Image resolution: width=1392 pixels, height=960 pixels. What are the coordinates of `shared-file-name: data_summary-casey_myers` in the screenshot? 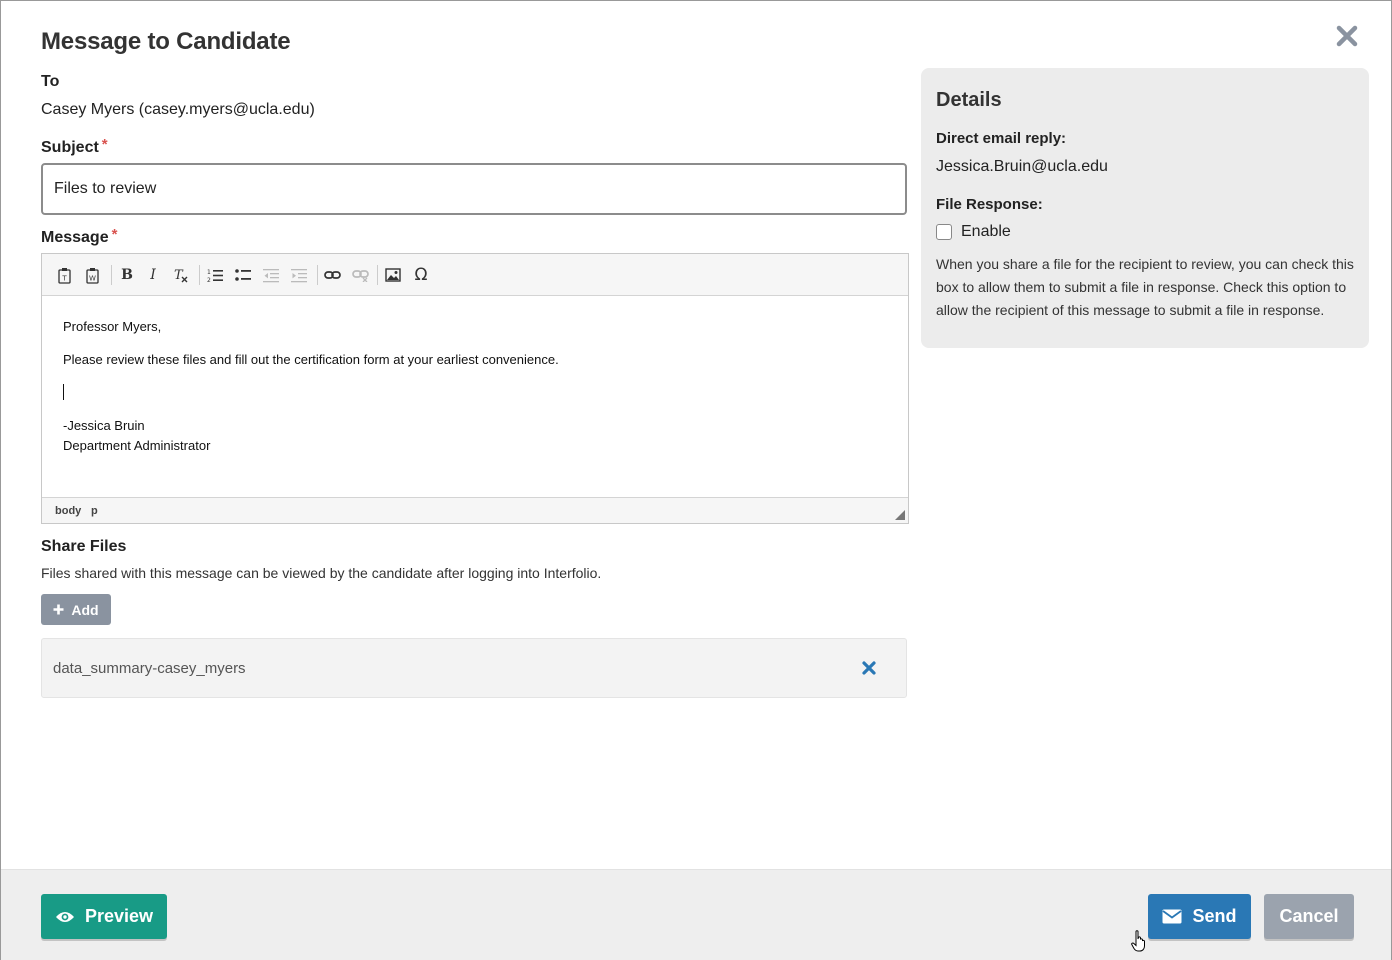 It's located at (149, 668).